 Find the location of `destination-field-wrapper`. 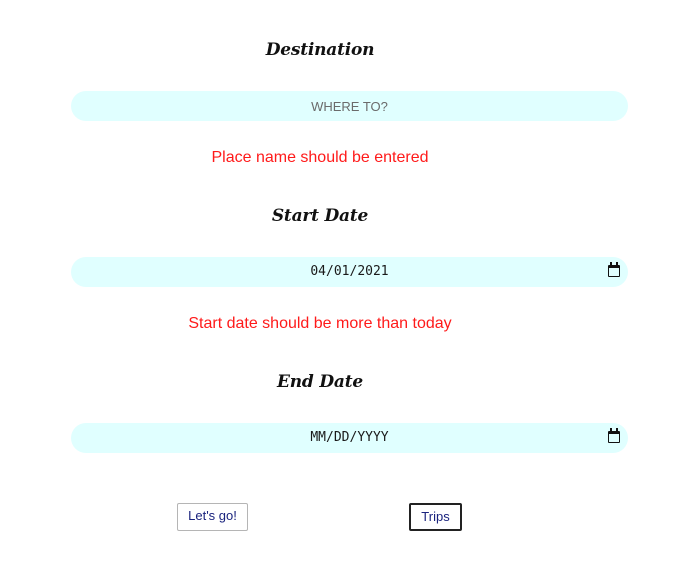

destination-field-wrapper is located at coordinates (349, 106).